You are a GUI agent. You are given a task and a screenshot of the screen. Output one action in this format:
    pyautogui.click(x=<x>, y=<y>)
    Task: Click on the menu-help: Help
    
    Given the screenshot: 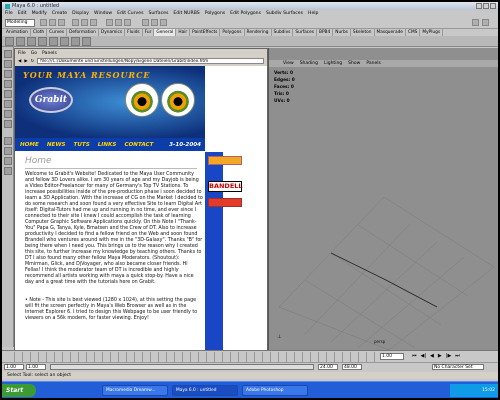 What is the action you would take?
    pyautogui.click(x=313, y=13)
    